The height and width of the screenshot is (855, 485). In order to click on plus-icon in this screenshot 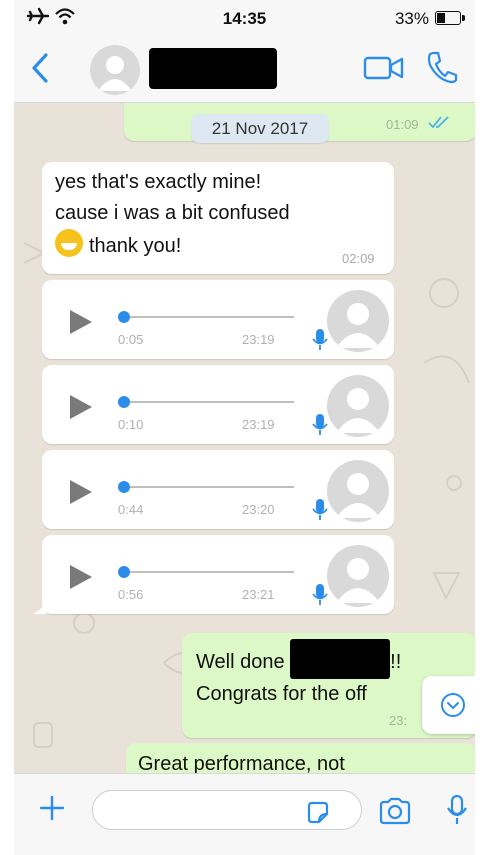, I will do `click(52, 810)`.